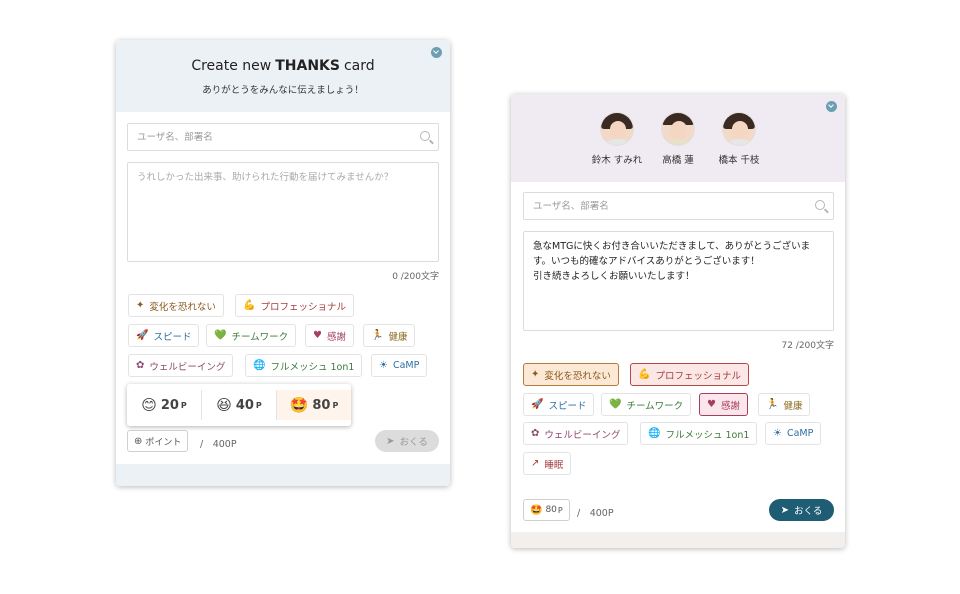 This screenshot has width=960, height=594. Describe the element at coordinates (698, 376) in the screenshot. I see `chip-label: プロフェッショナル` at that location.